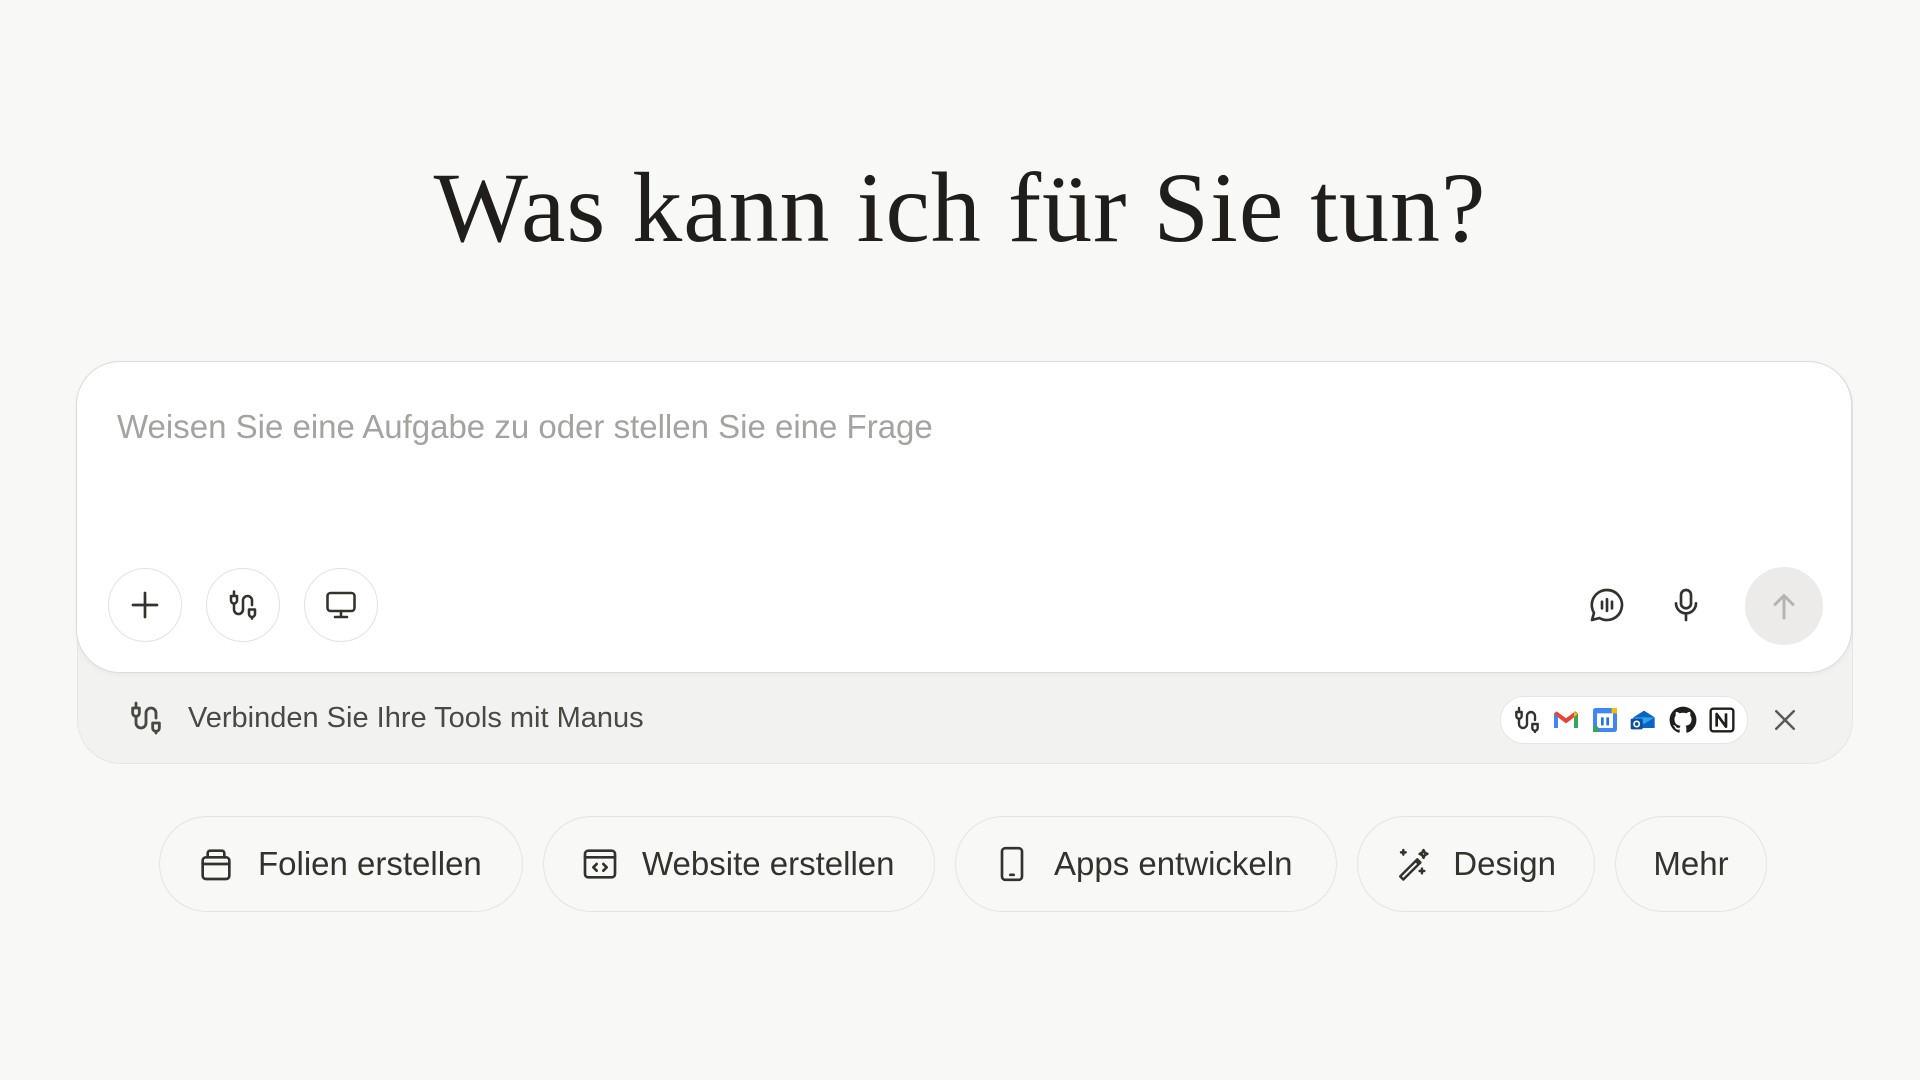  What do you see at coordinates (1624, 720) in the screenshot?
I see `tool-icons-group` at bounding box center [1624, 720].